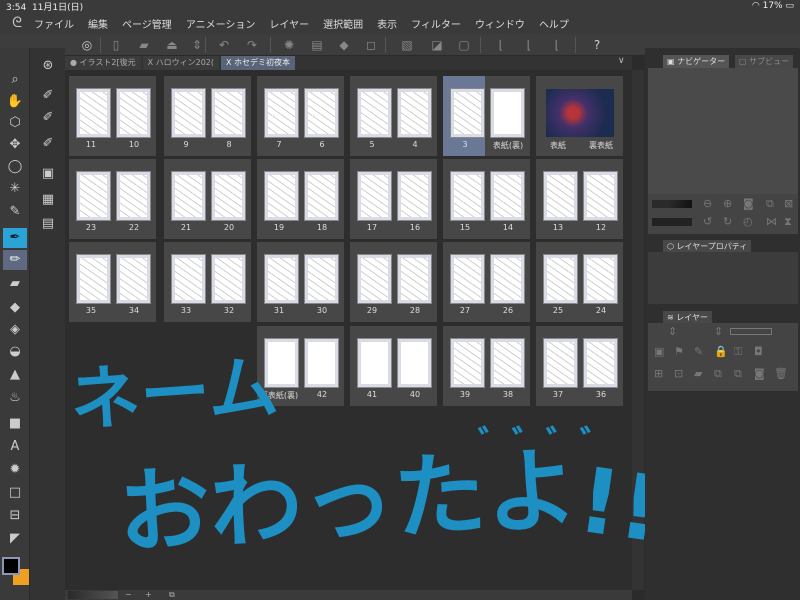 This screenshot has height=600, width=800. I want to click on blend-mode-stepper: ⇕, so click(672, 331).